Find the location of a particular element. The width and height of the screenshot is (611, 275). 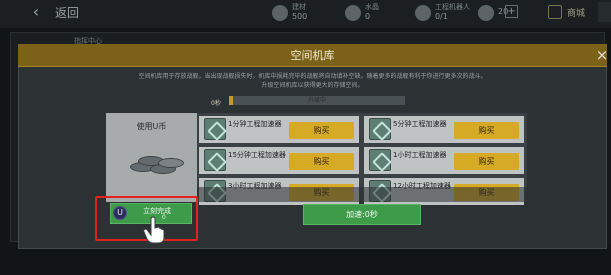

aux-button is located at coordinates (604, 12).